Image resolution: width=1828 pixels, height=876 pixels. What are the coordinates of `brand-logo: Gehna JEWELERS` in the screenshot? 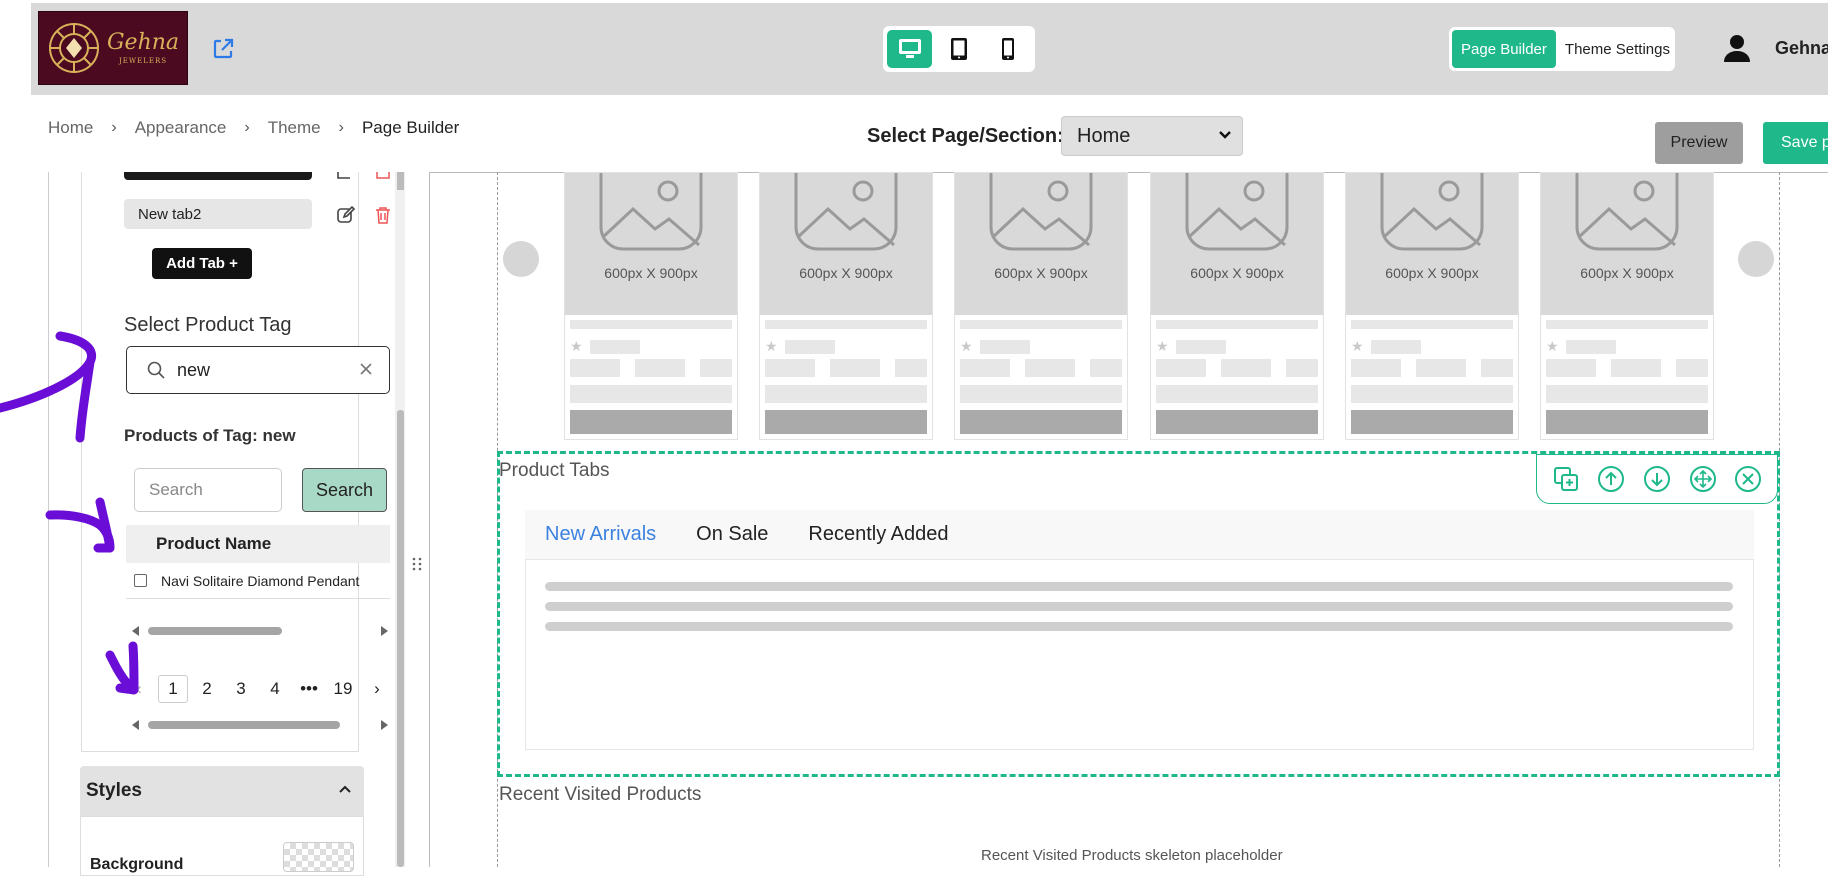 It's located at (113, 48).